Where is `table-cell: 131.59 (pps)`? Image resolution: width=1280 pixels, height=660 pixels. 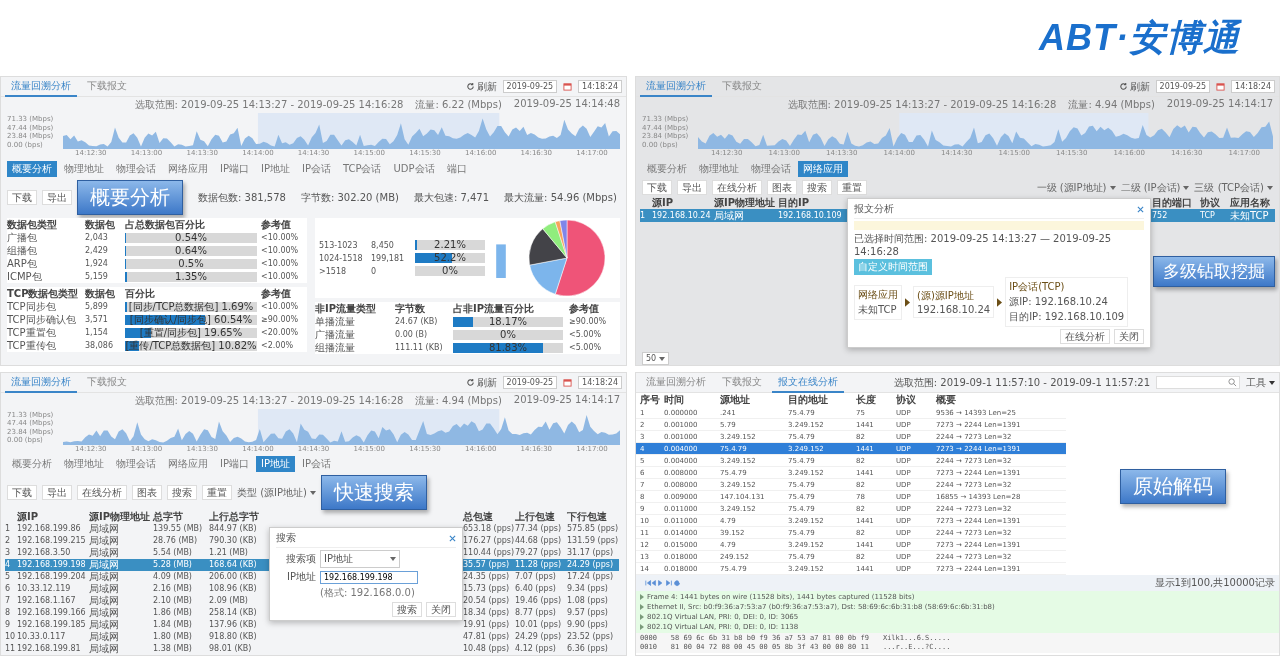 table-cell: 131.59 (pps) is located at coordinates (593, 541).